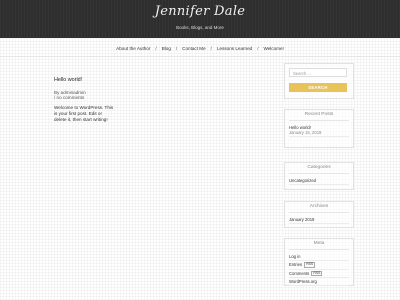 Image resolution: width=400 pixels, height=300 pixels. Describe the element at coordinates (299, 273) in the screenshot. I see `comments-feed-link: Comments` at that location.